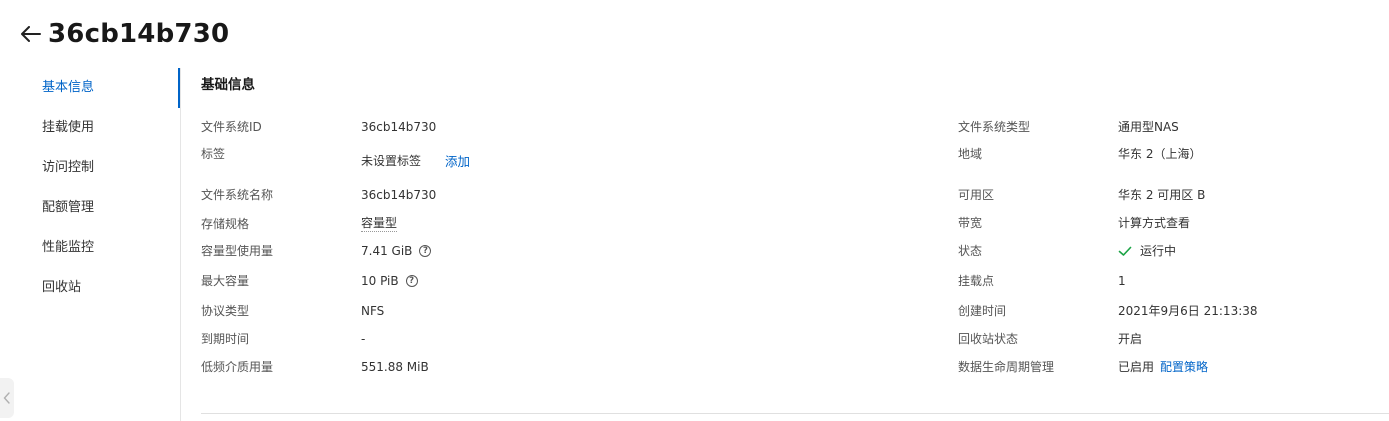 Image resolution: width=1389 pixels, height=421 pixels. Describe the element at coordinates (976, 195) in the screenshot. I see `zone-label: 可用区` at that location.